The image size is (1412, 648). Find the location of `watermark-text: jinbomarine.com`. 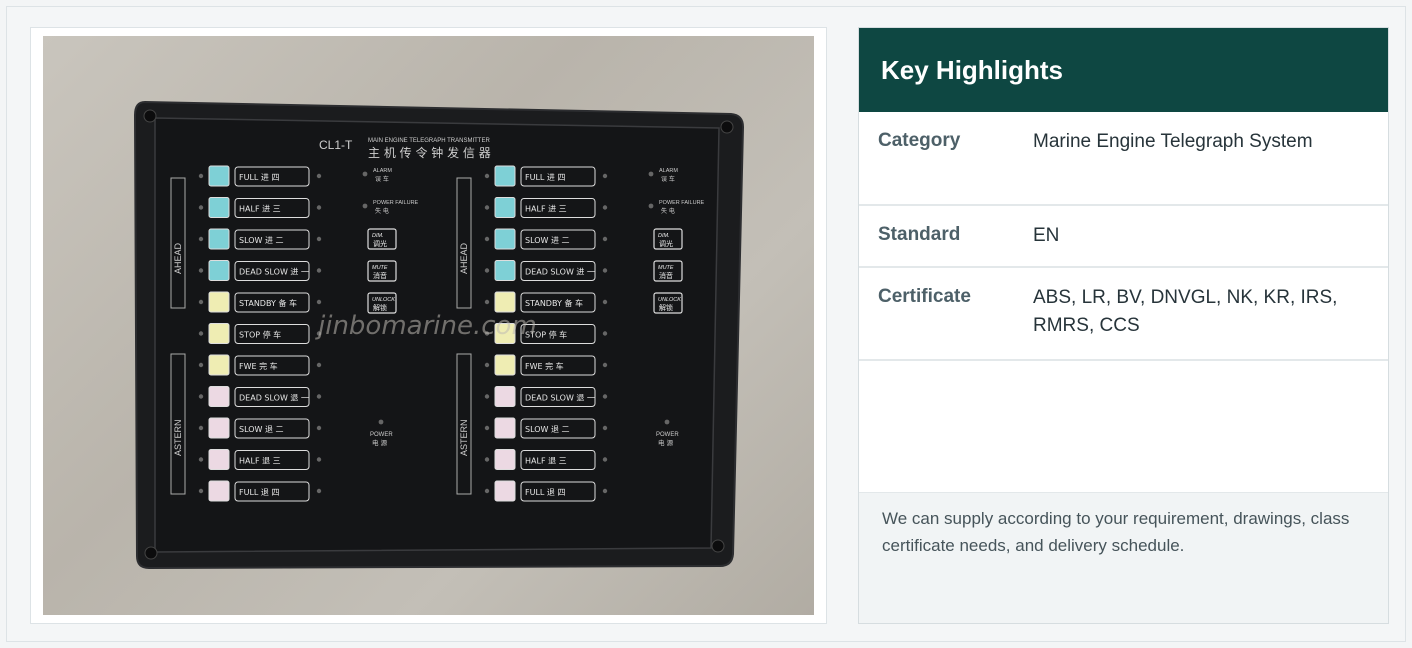

watermark-text: jinbomarine.com is located at coordinates (426, 326).